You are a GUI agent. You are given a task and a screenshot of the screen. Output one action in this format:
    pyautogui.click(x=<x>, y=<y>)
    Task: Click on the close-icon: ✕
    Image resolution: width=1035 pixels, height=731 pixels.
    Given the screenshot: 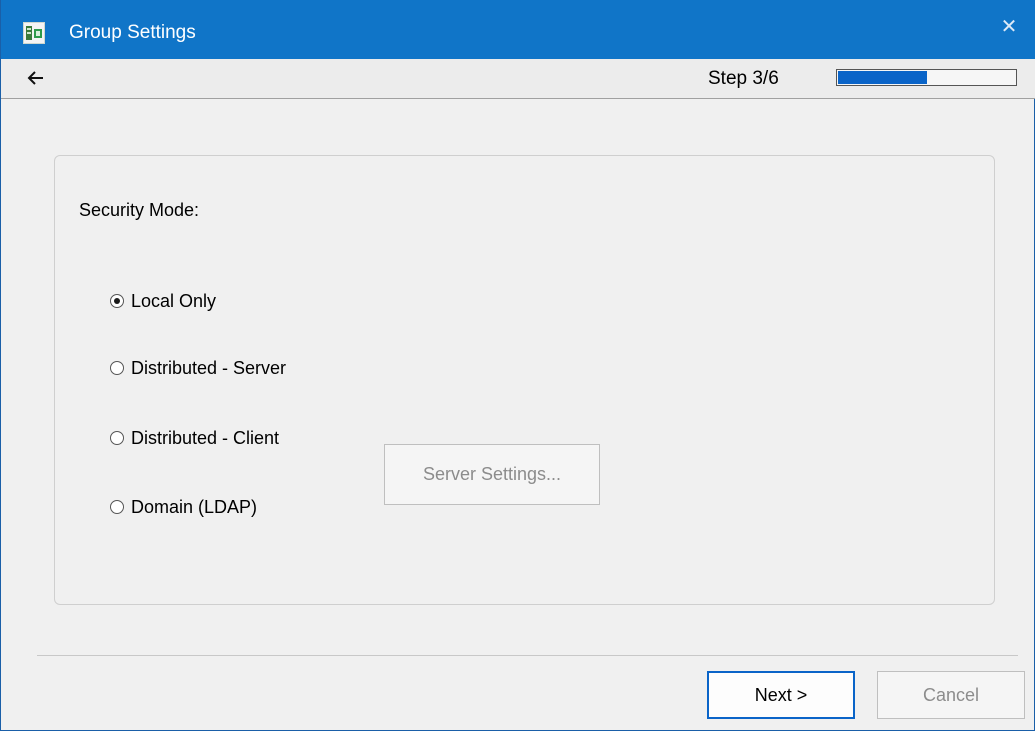 What is the action you would take?
    pyautogui.click(x=1009, y=27)
    